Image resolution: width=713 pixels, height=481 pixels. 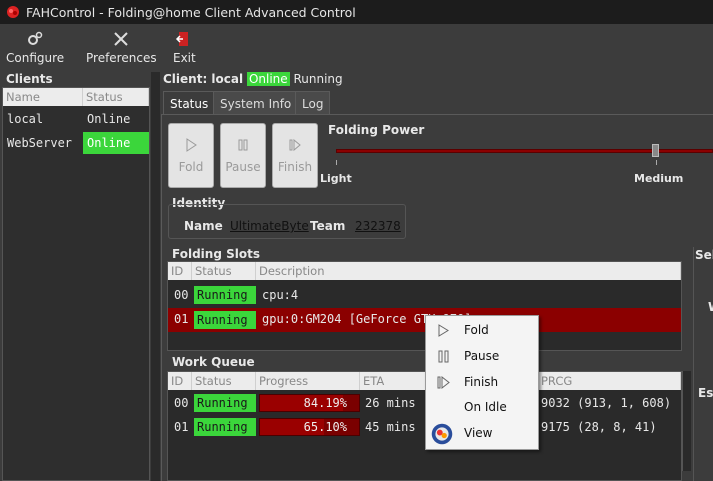 What do you see at coordinates (599, 427) in the screenshot?
I see `wq-prcg: 9175 (28, 8, 41)` at bounding box center [599, 427].